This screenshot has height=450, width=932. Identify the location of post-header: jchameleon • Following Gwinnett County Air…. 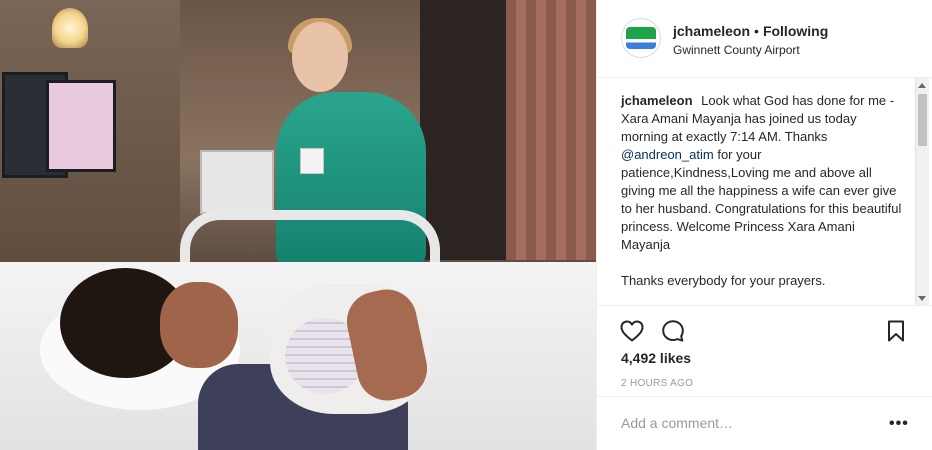
(764, 39).